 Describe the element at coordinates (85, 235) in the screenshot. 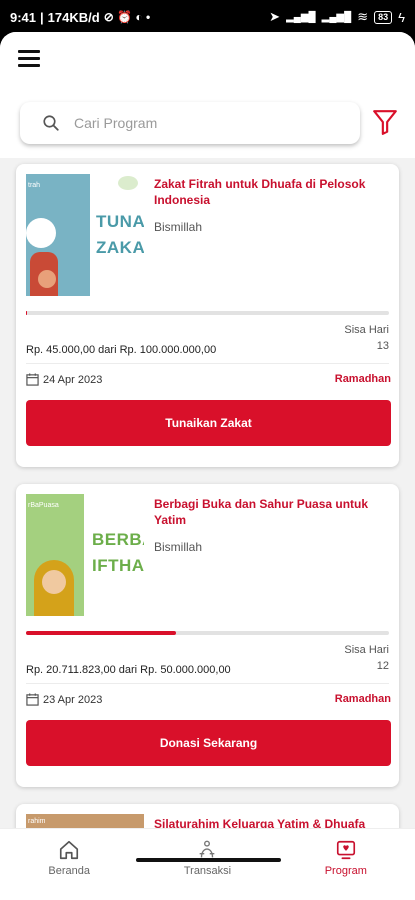

I see `program-thumbnail: trah TUNAIK ZAKAT` at that location.